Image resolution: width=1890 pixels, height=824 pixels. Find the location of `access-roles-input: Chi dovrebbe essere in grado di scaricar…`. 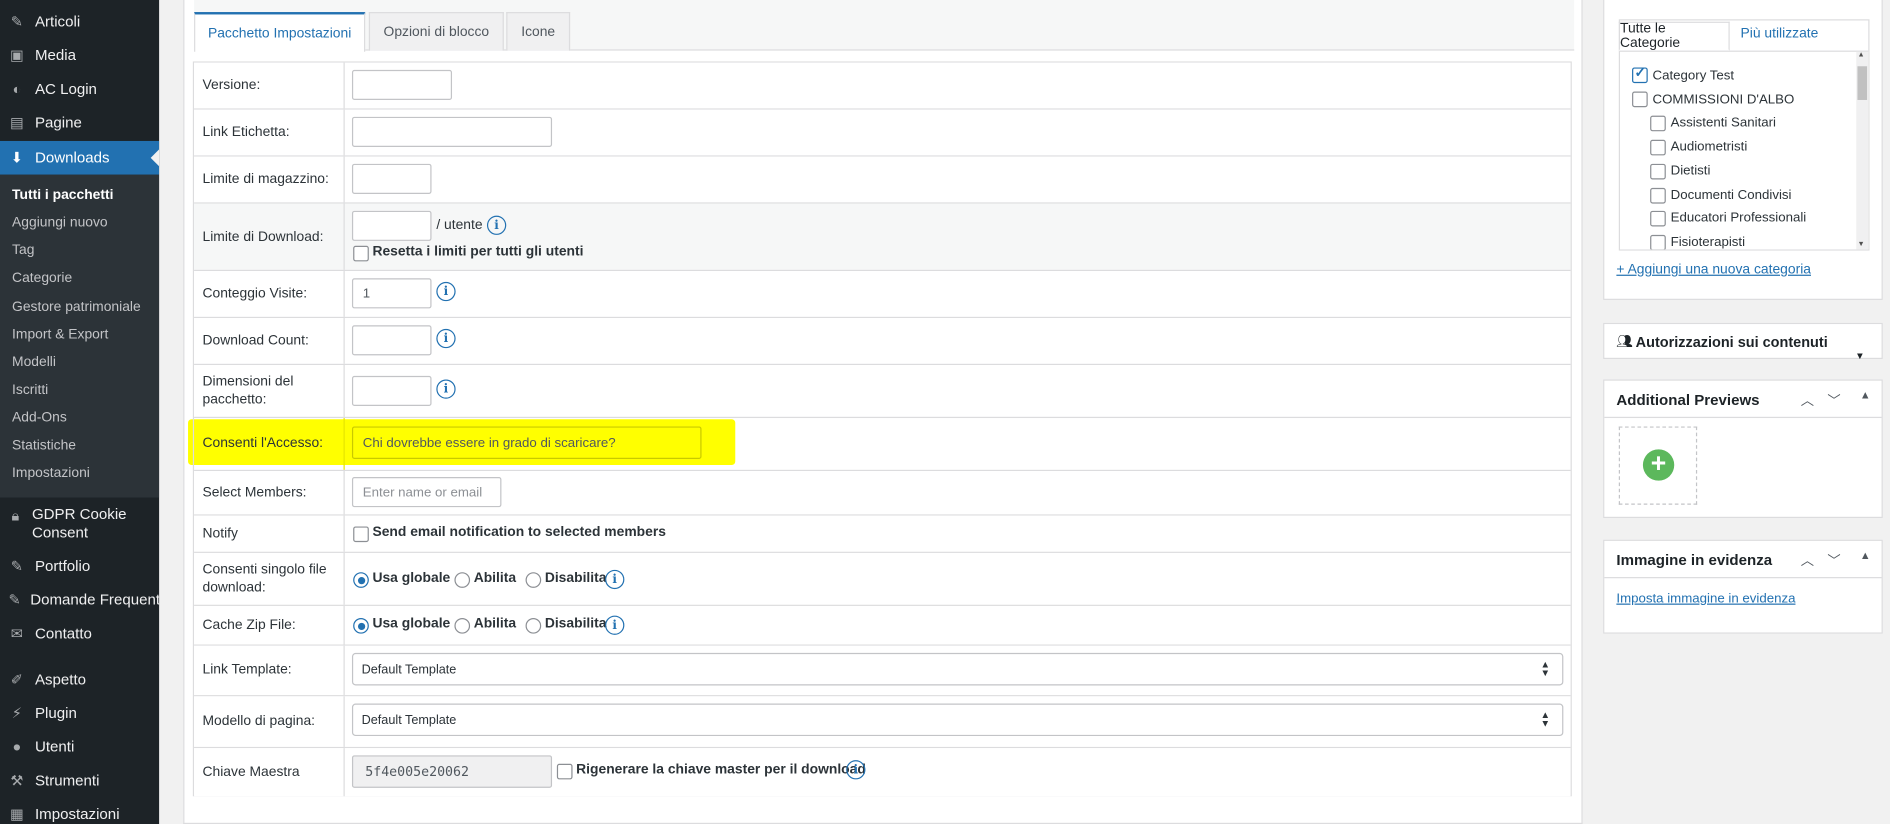

access-roles-input: Chi dovrebbe essere in grado di scaricar… is located at coordinates (526, 442).